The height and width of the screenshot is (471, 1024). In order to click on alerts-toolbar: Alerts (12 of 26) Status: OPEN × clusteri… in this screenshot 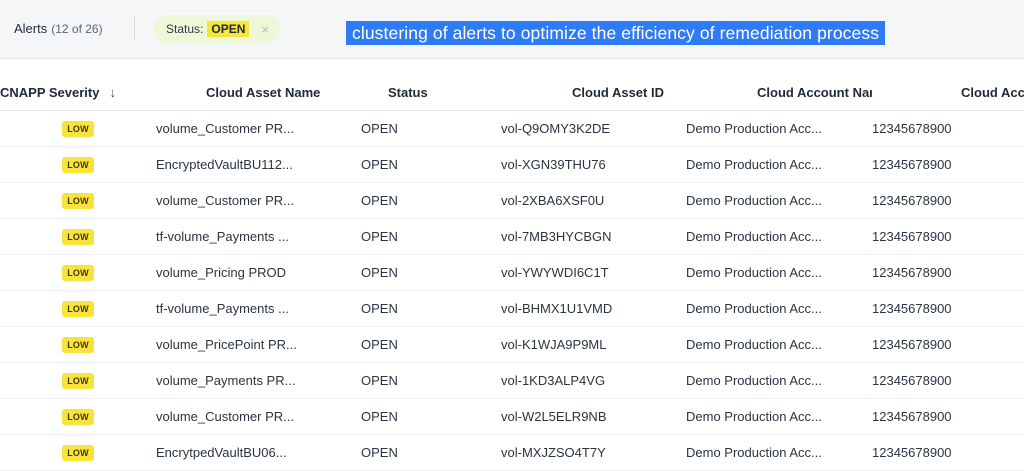, I will do `click(512, 29)`.